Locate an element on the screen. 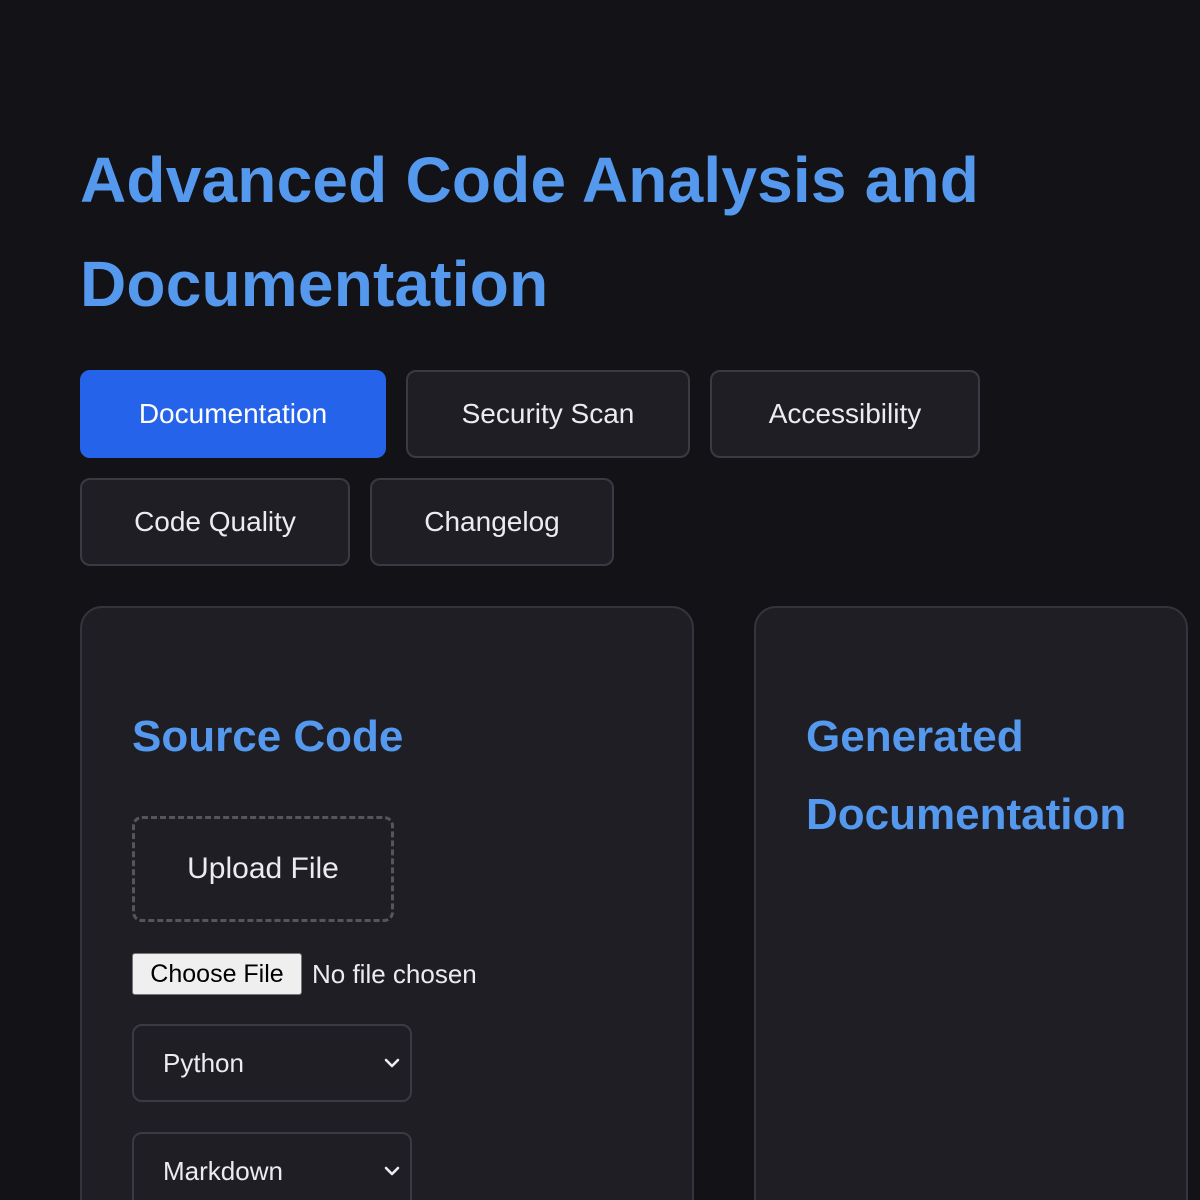  tab-code-quality: Code Quality is located at coordinates (215, 522).